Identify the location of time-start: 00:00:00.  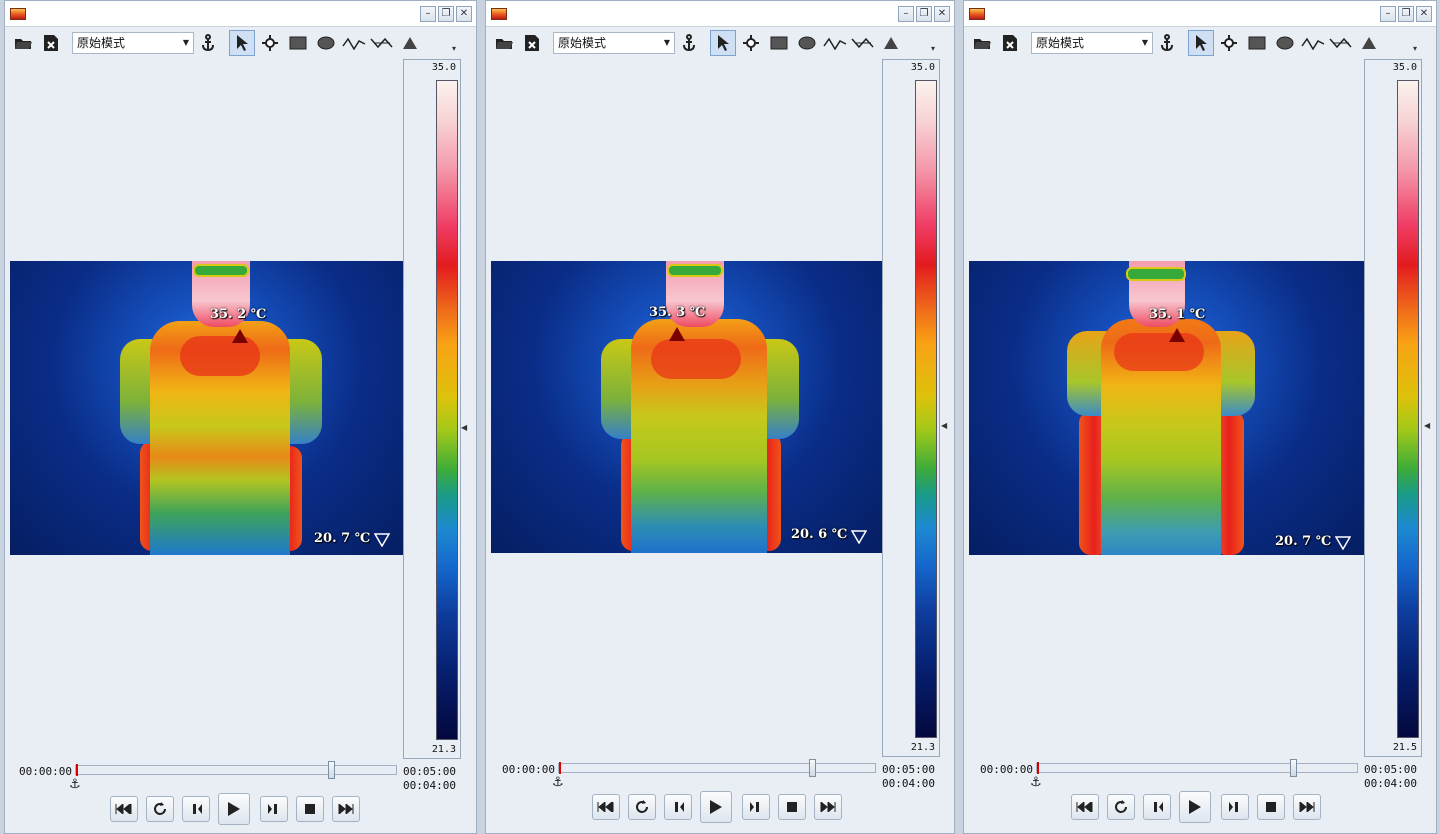
(1006, 769).